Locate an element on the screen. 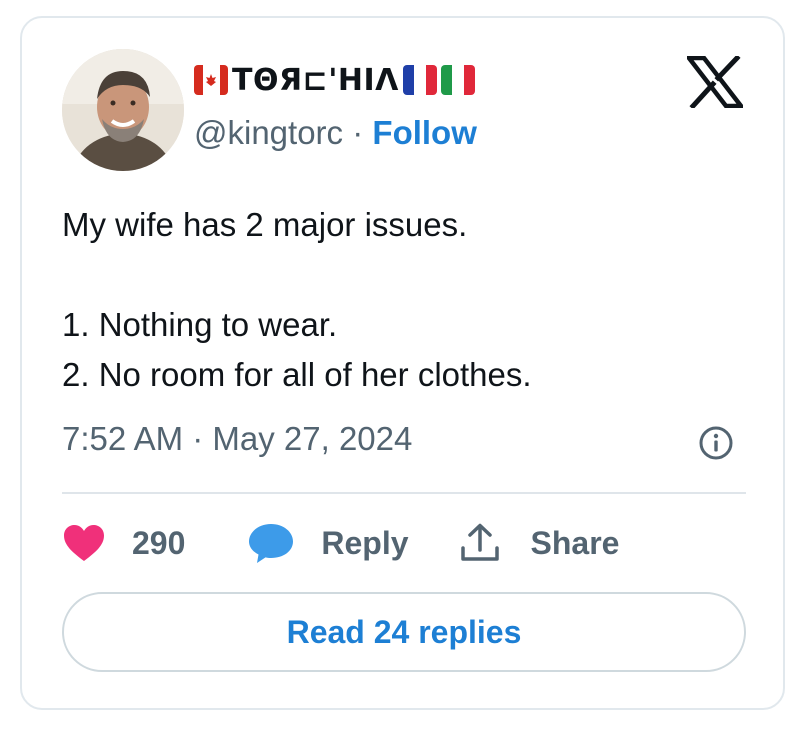  like-button: 290 is located at coordinates (123, 543).